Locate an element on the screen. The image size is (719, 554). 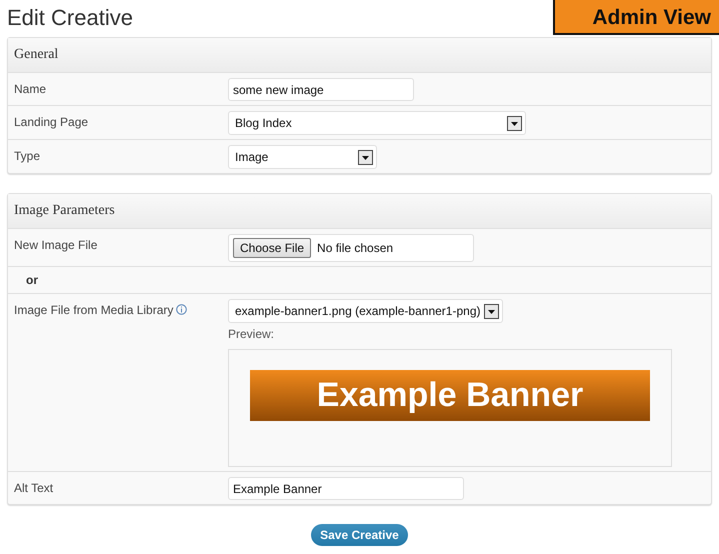
page-title: Edit Creative is located at coordinates (69, 17).